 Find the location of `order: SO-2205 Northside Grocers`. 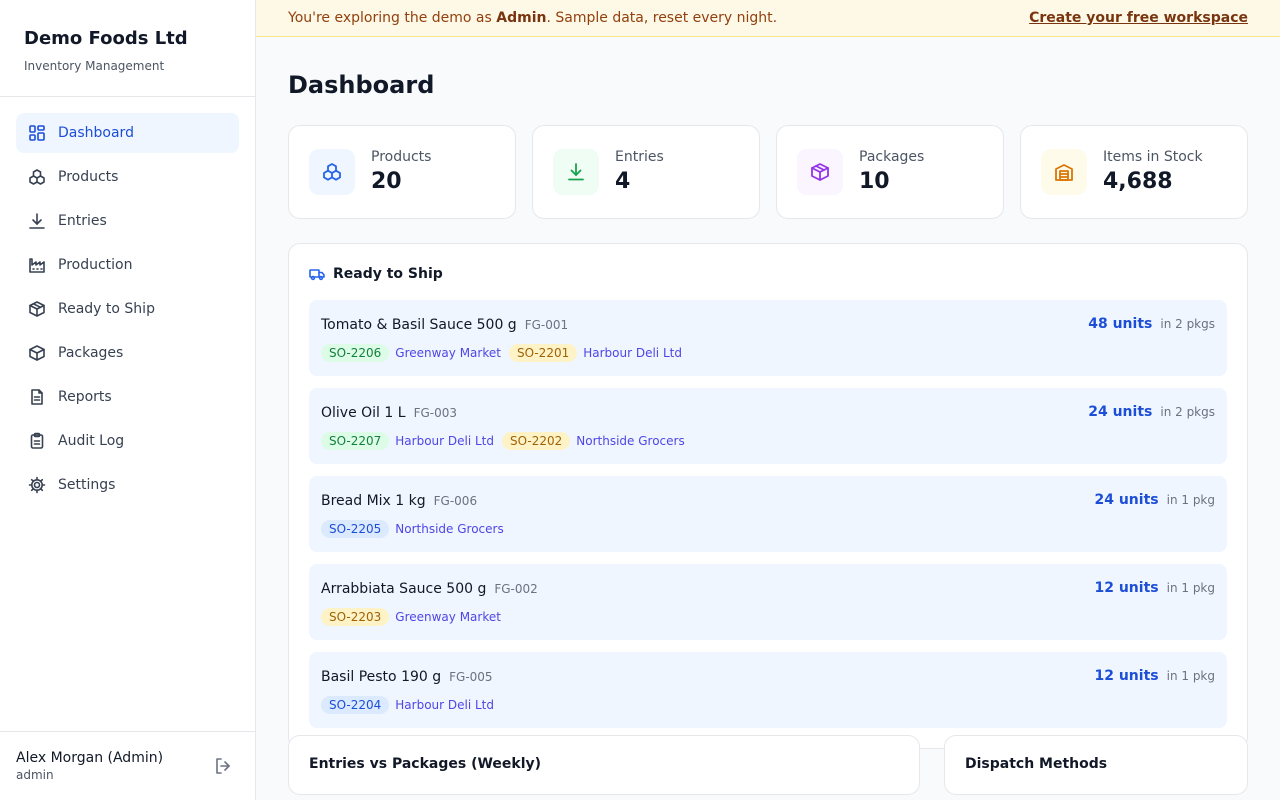

order: SO-2205 Northside Grocers is located at coordinates (412, 529).